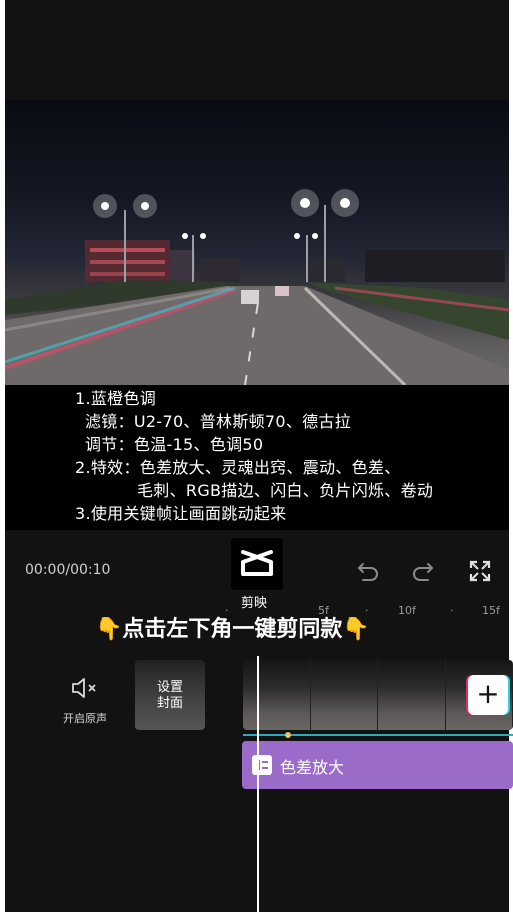 This screenshot has width=513, height=912. What do you see at coordinates (452, 610) in the screenshot?
I see `ruler-mark: ·` at bounding box center [452, 610].